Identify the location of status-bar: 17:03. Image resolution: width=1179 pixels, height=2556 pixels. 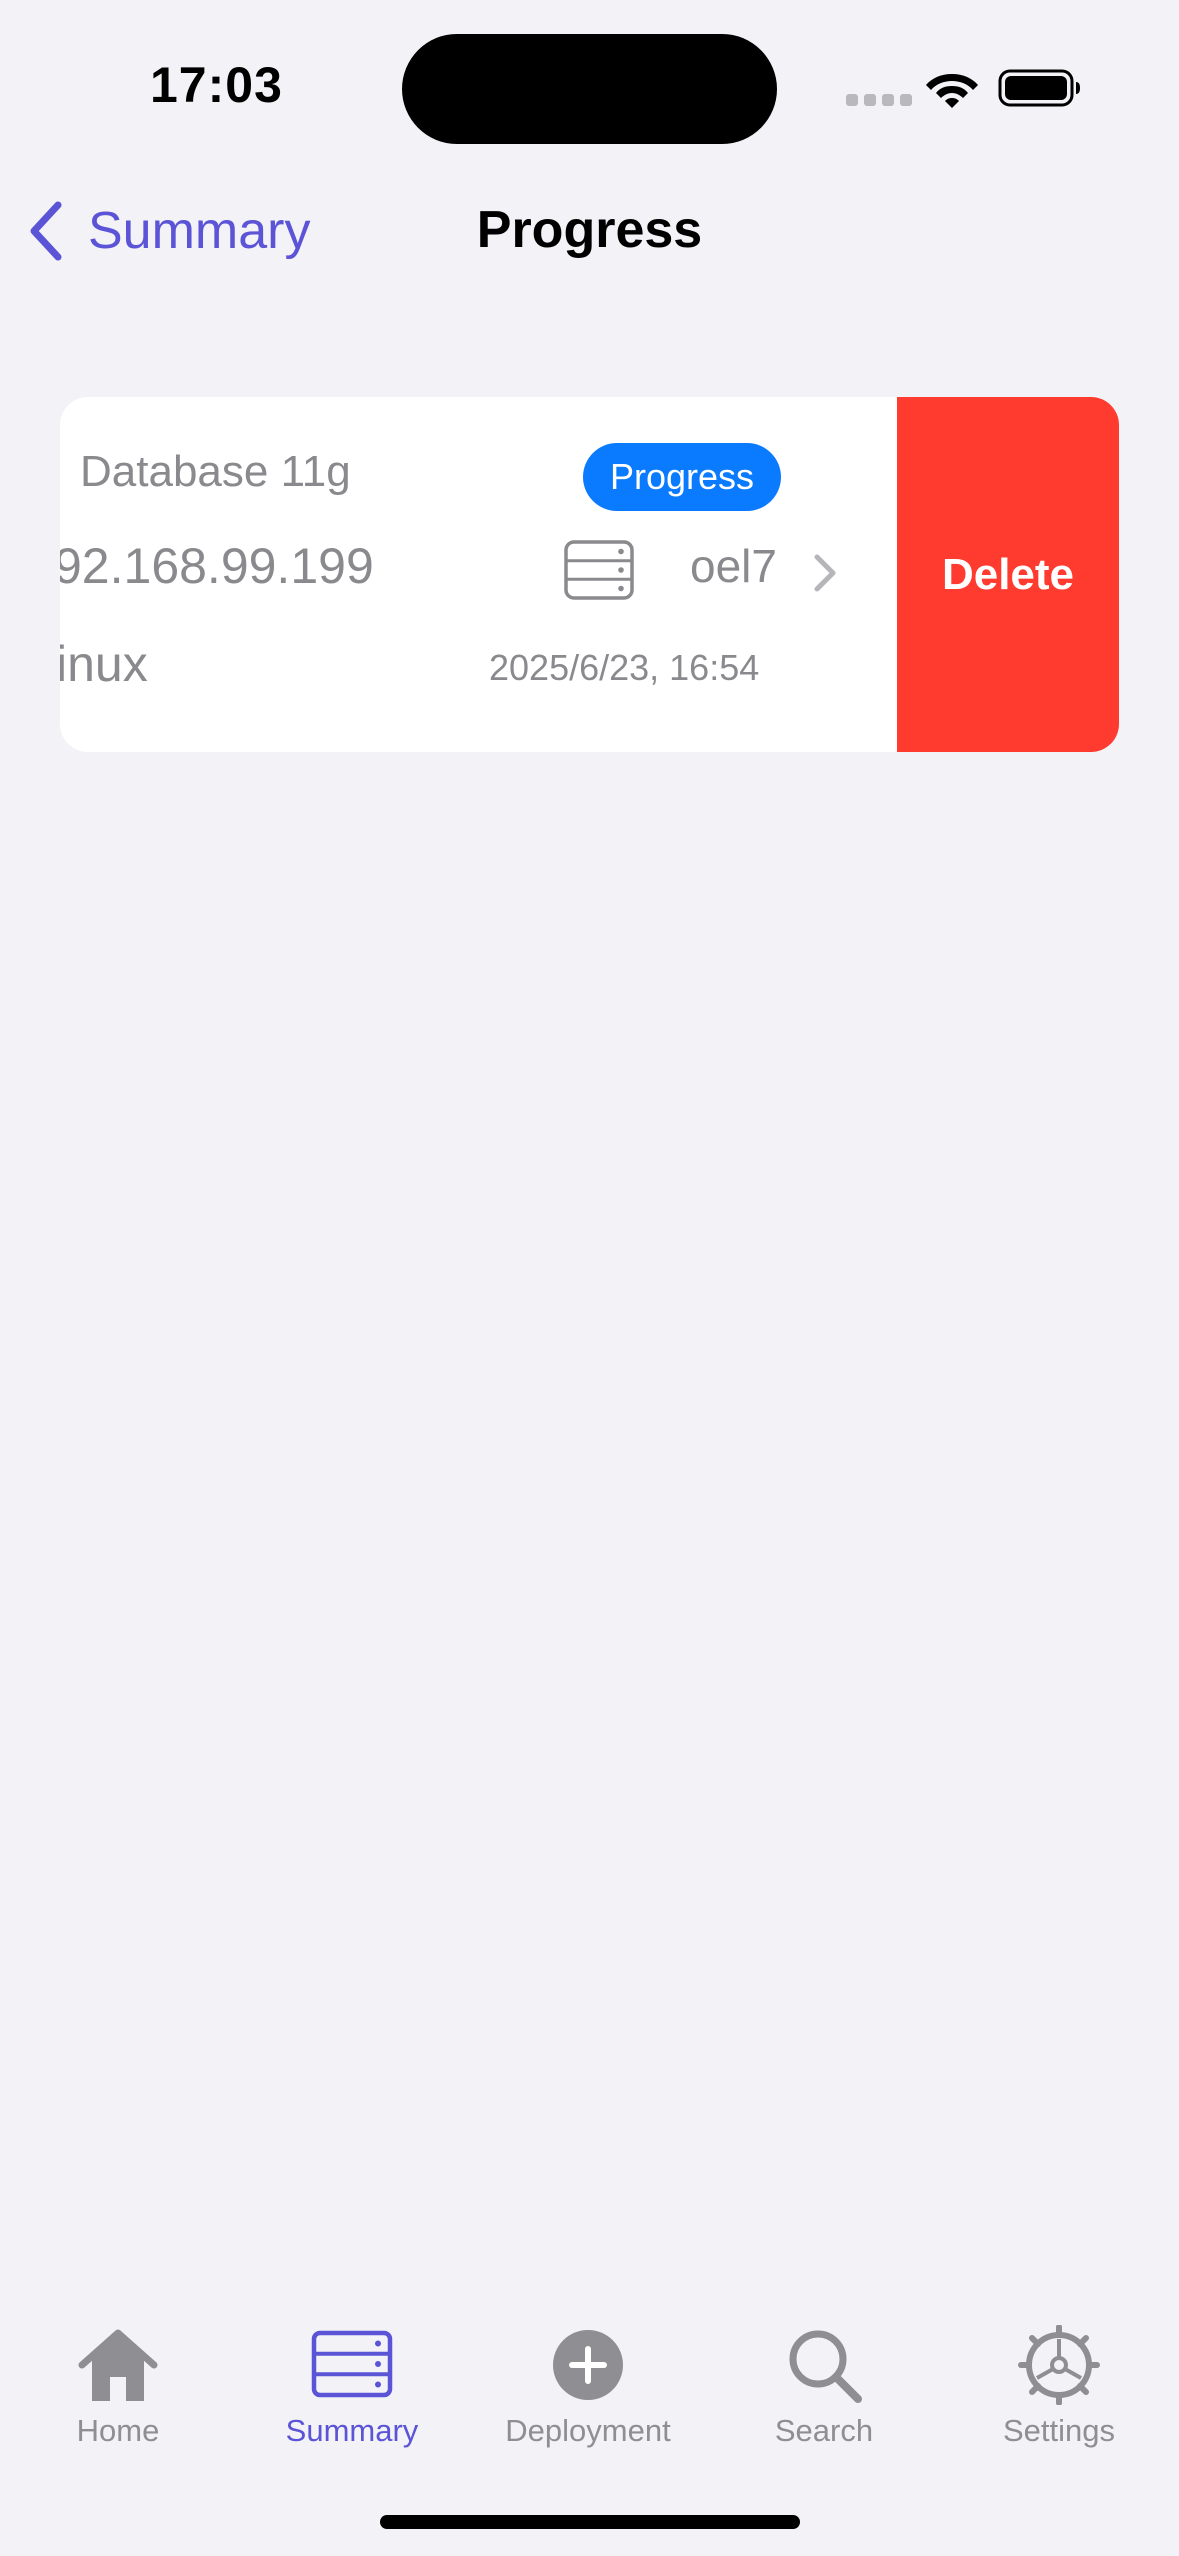
(589, 80).